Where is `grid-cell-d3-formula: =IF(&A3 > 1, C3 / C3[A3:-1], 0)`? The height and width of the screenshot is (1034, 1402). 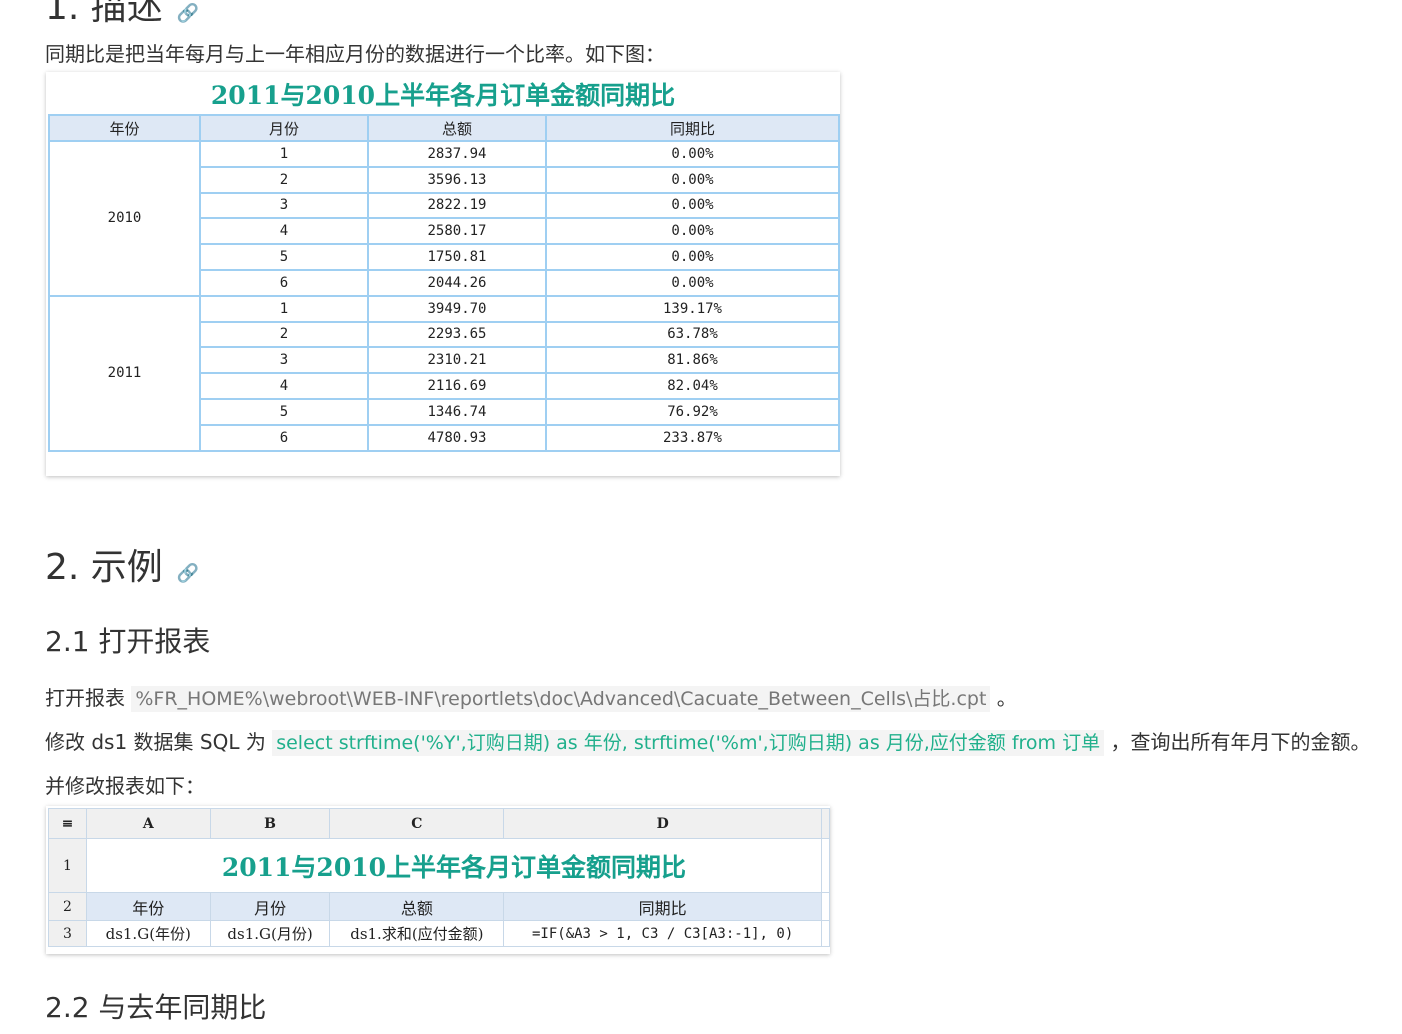 grid-cell-d3-formula: =IF(&A3 > 1, C3 / C3[A3:-1], 0) is located at coordinates (662, 933).